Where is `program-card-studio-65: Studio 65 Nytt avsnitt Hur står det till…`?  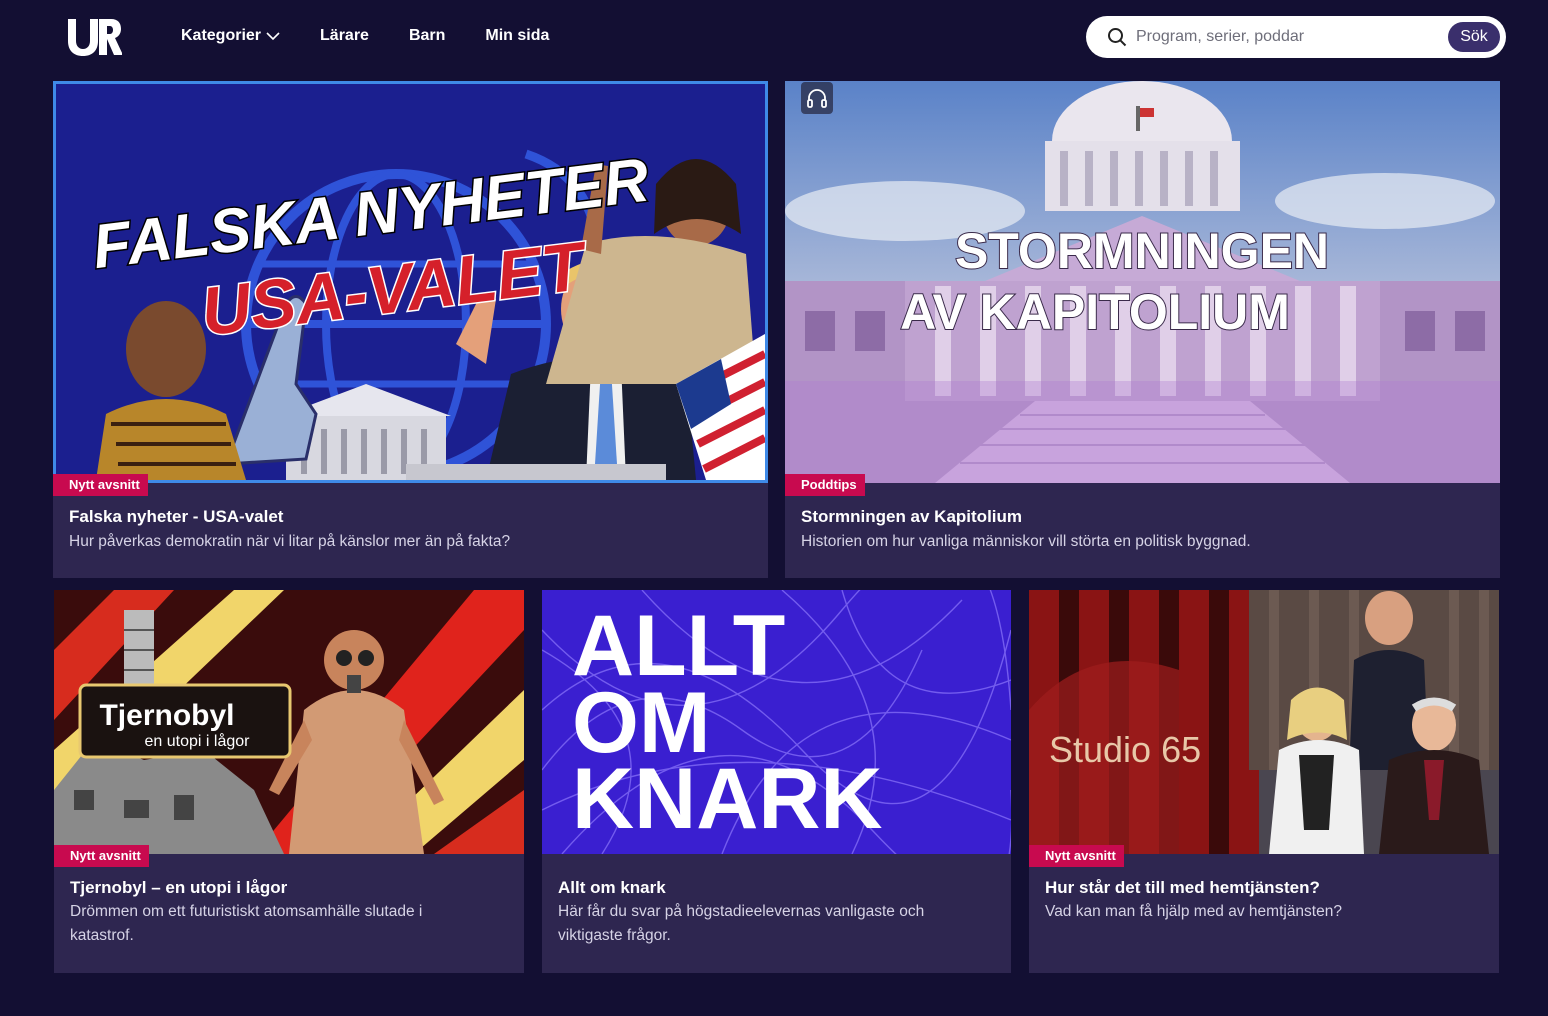
program-card-studio-65: Studio 65 Nytt avsnitt Hur står det till… is located at coordinates (1264, 781).